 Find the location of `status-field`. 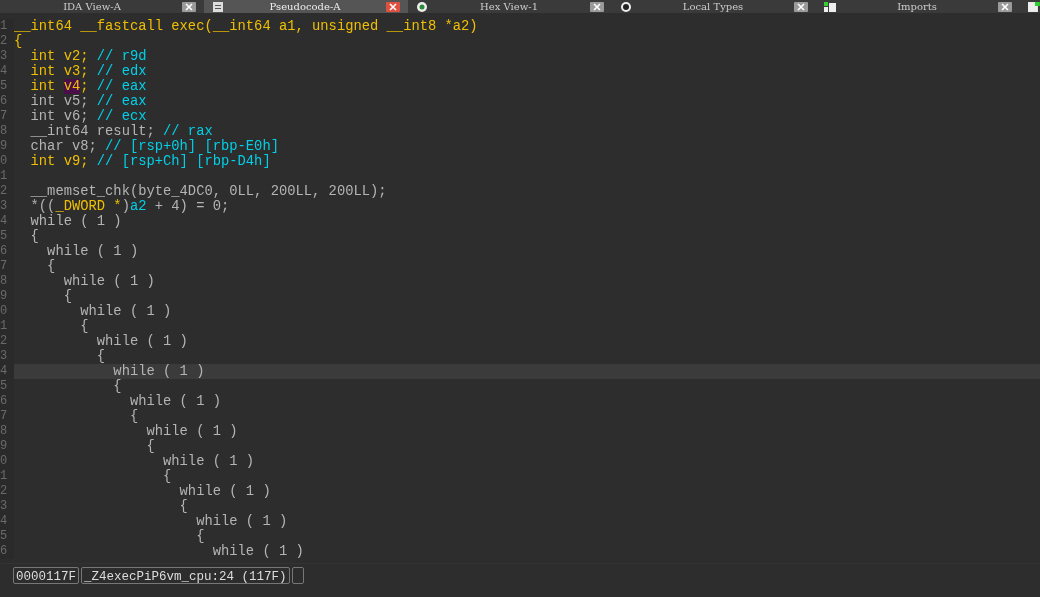

status-field is located at coordinates (297, 575).